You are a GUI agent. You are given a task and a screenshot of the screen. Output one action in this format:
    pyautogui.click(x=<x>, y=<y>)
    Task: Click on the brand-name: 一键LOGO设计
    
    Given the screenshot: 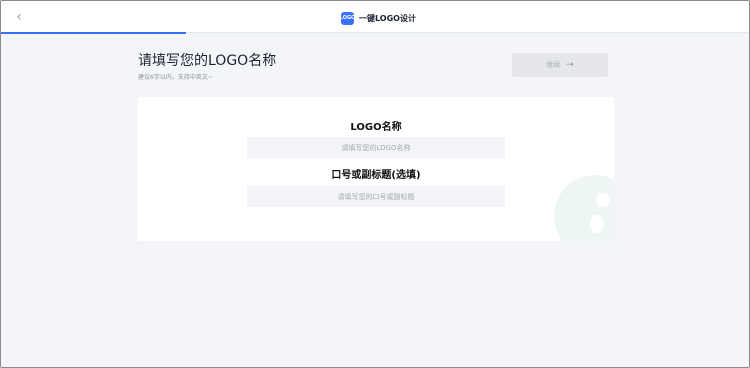 What is the action you would take?
    pyautogui.click(x=387, y=18)
    